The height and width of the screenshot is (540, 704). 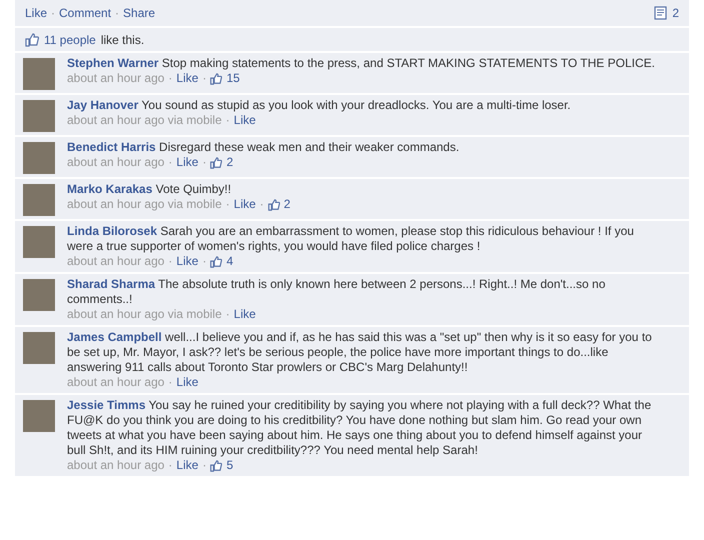 What do you see at coordinates (106, 405) in the screenshot?
I see `author-link: Jessie Timms` at bounding box center [106, 405].